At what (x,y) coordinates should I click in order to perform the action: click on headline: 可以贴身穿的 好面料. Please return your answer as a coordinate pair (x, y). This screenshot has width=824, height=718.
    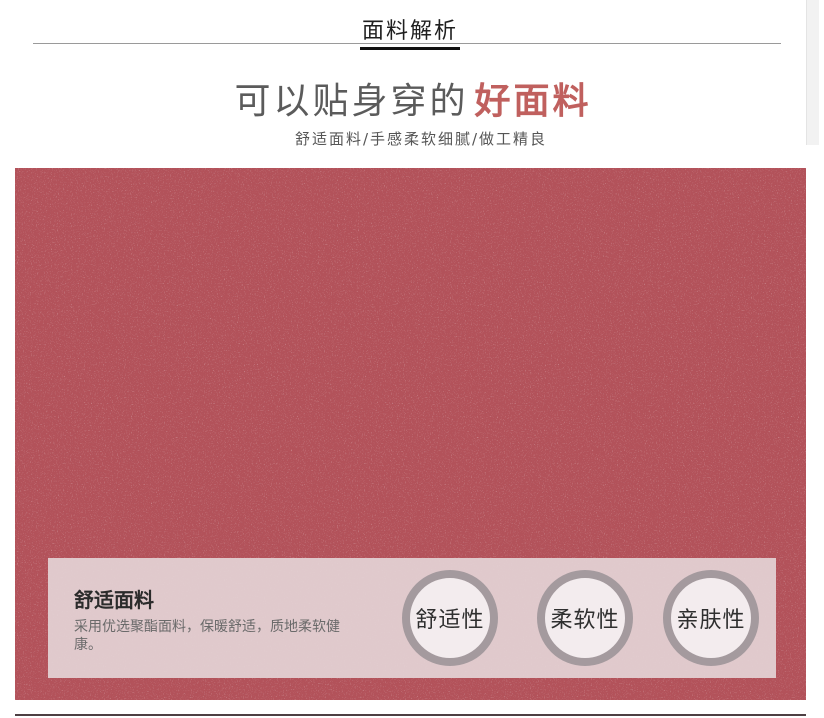
    Looking at the image, I should click on (412, 102).